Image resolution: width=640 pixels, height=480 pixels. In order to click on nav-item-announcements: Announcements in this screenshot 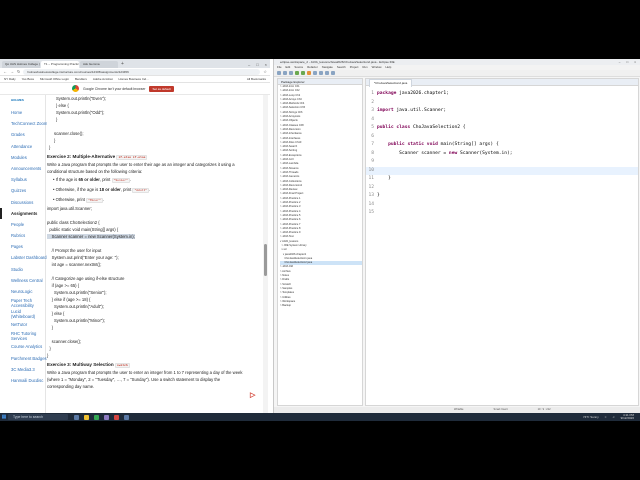, I will do `click(22, 168)`.